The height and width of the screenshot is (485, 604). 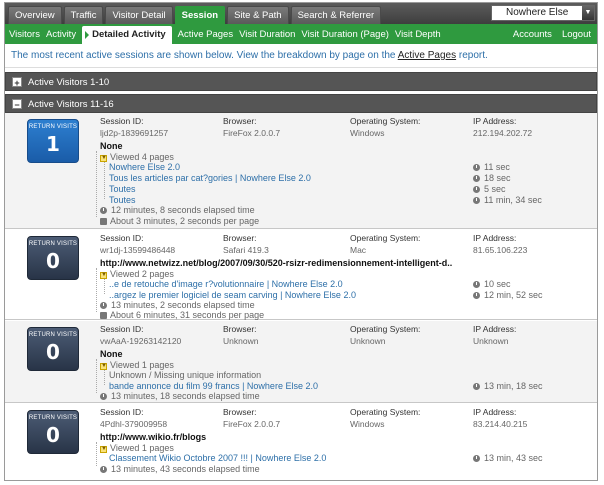 What do you see at coordinates (61, 34) in the screenshot?
I see `subnav-activity: Activity` at bounding box center [61, 34].